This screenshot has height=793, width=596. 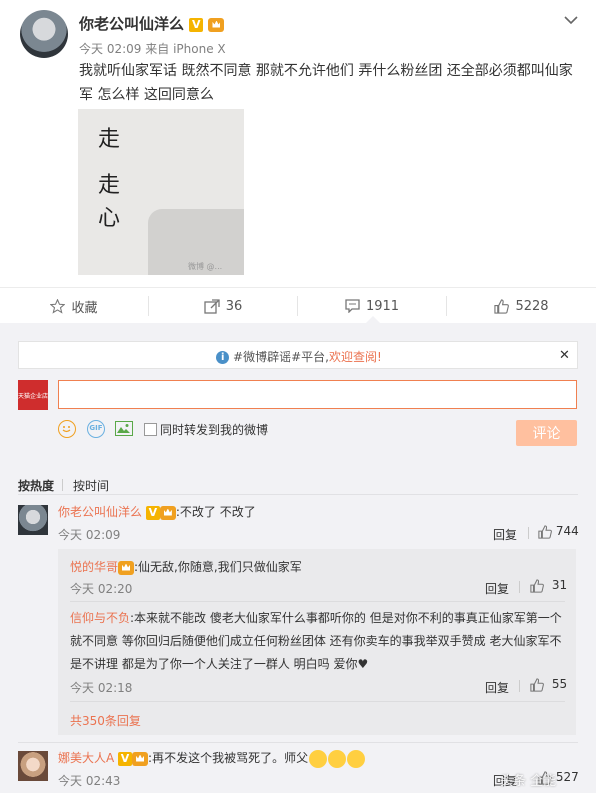 I want to click on comment-like-button: 744, so click(x=558, y=531).